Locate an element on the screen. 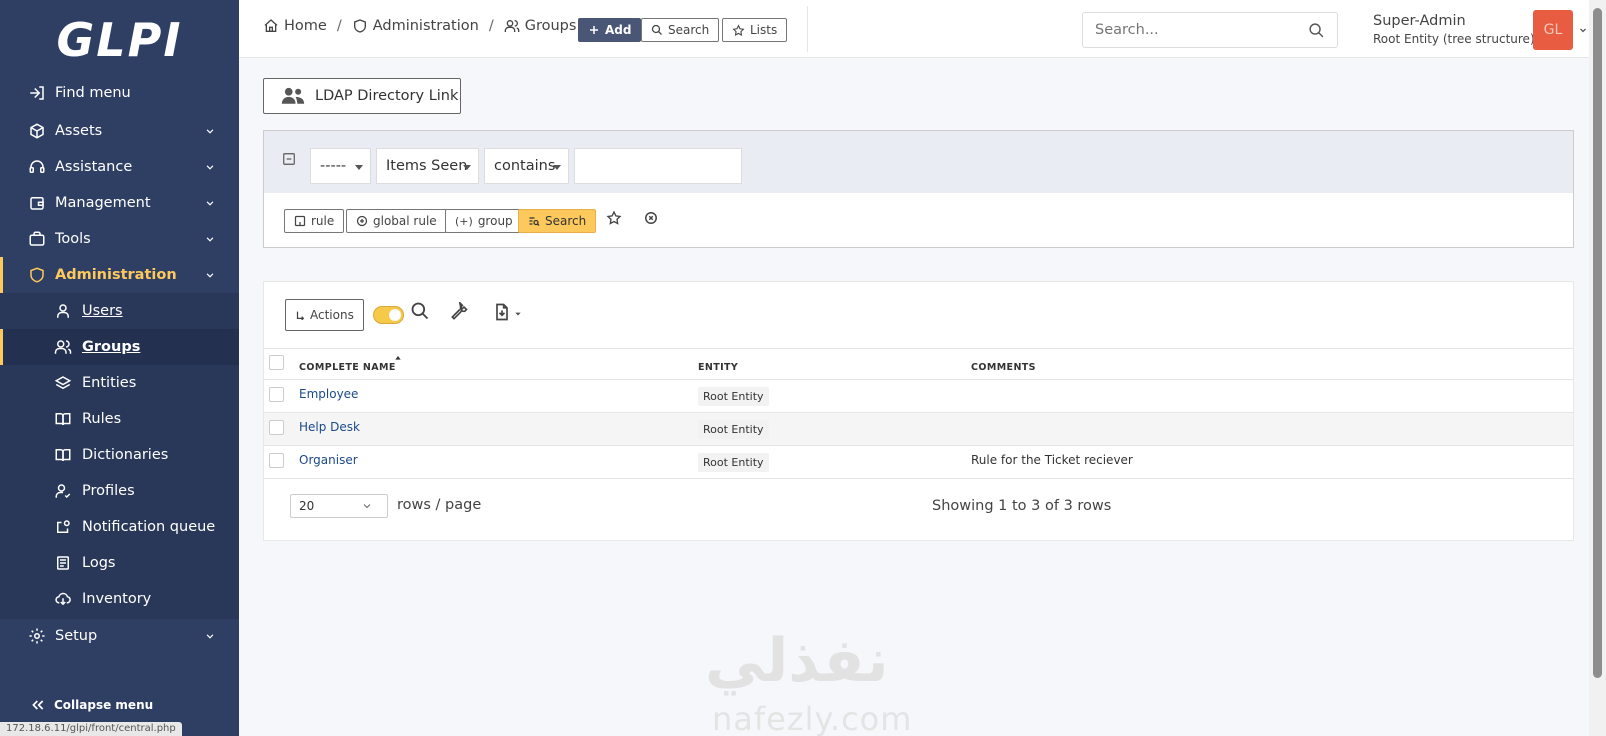 The height and width of the screenshot is (736, 1606). menu-item-tools: Tools is located at coordinates (119, 239).